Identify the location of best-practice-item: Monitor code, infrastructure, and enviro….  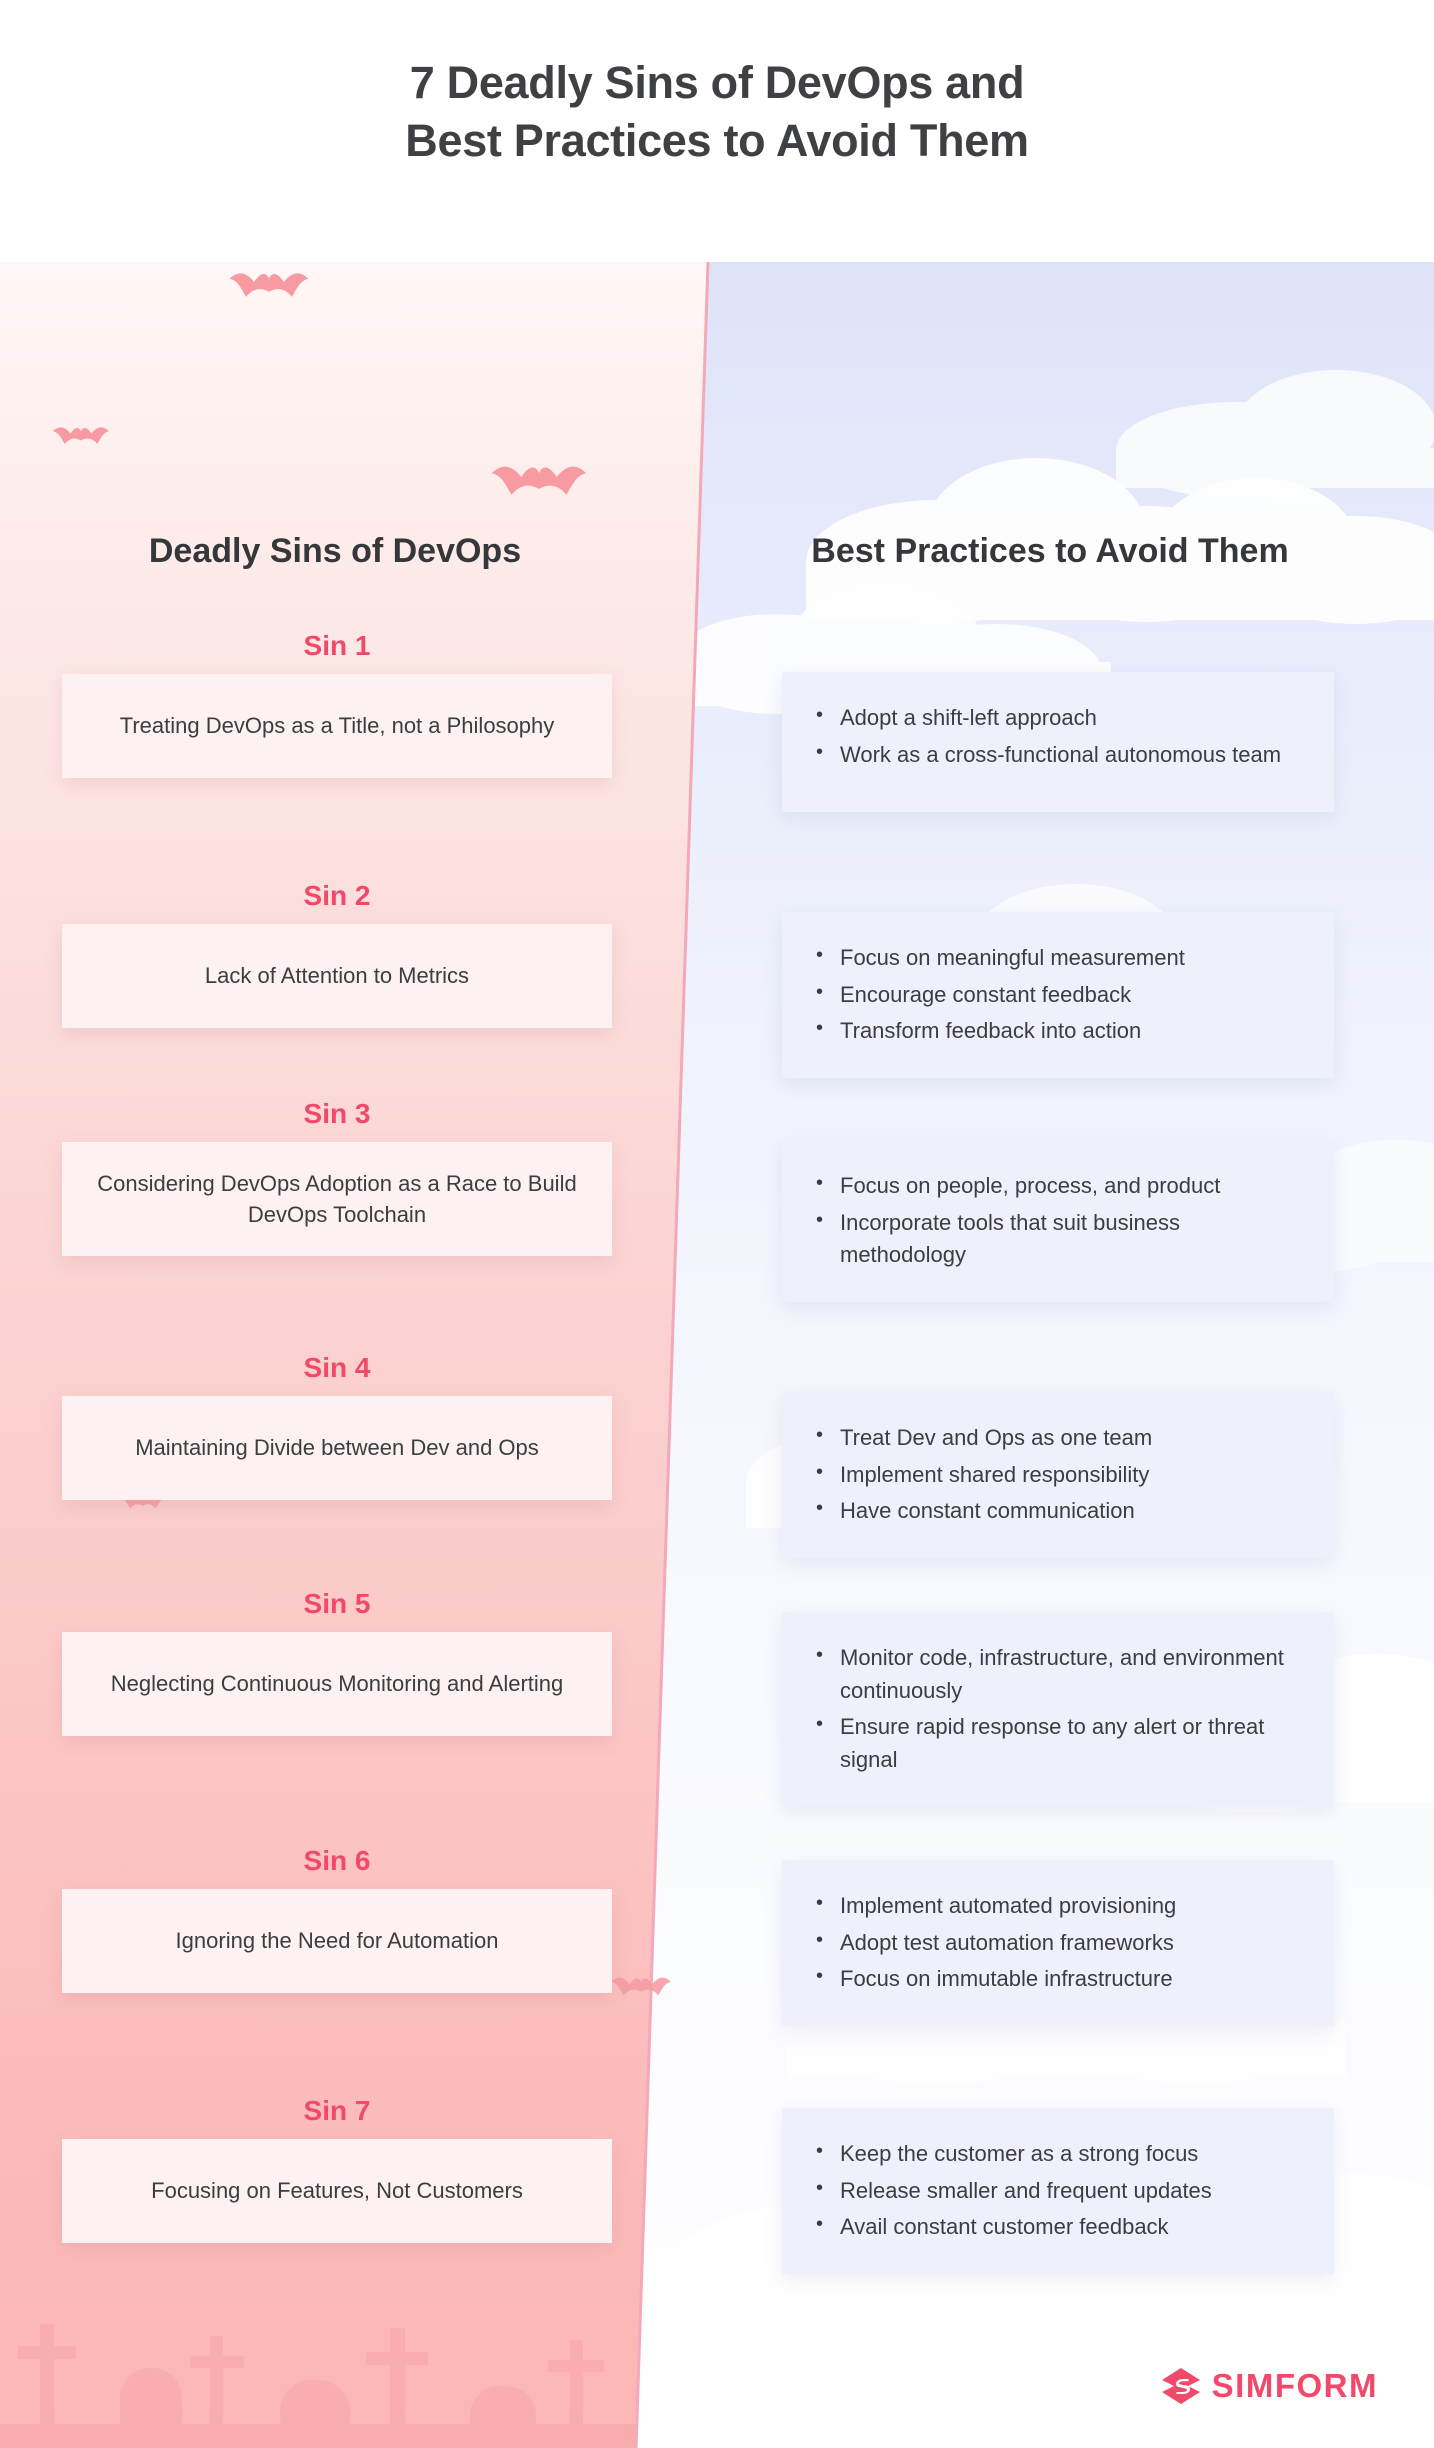
(1056, 1674).